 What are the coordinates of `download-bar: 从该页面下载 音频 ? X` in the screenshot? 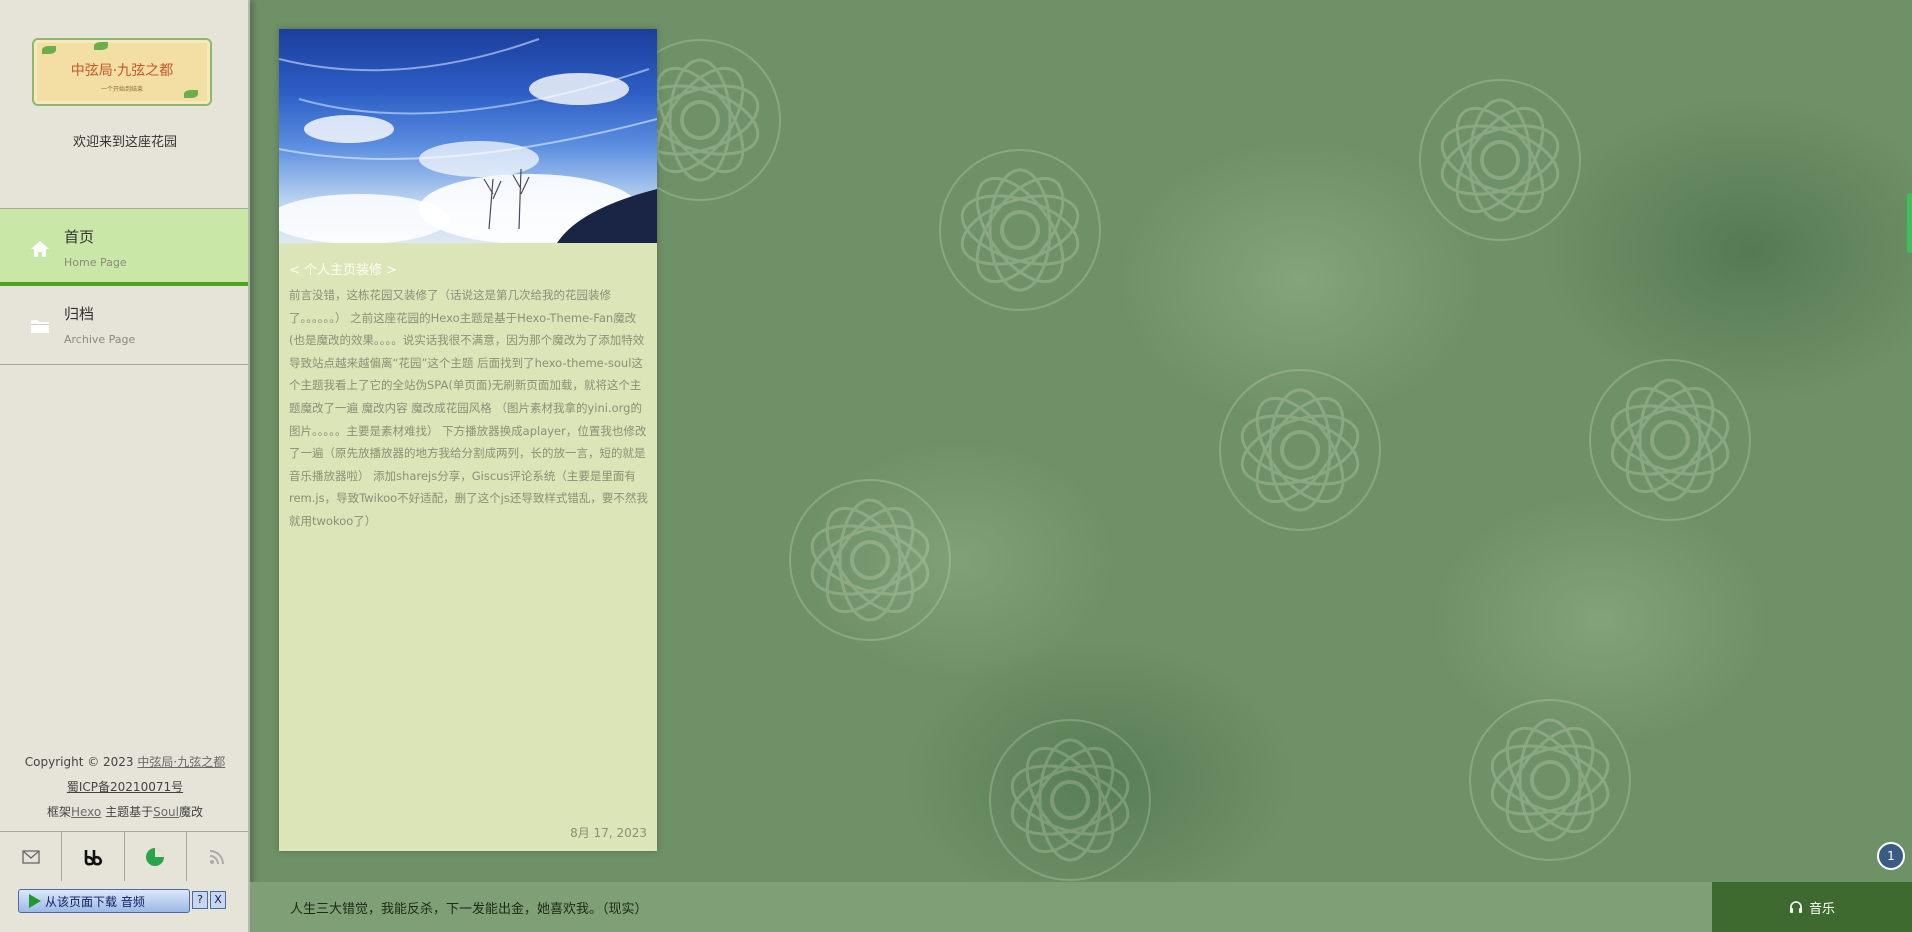 It's located at (122, 901).